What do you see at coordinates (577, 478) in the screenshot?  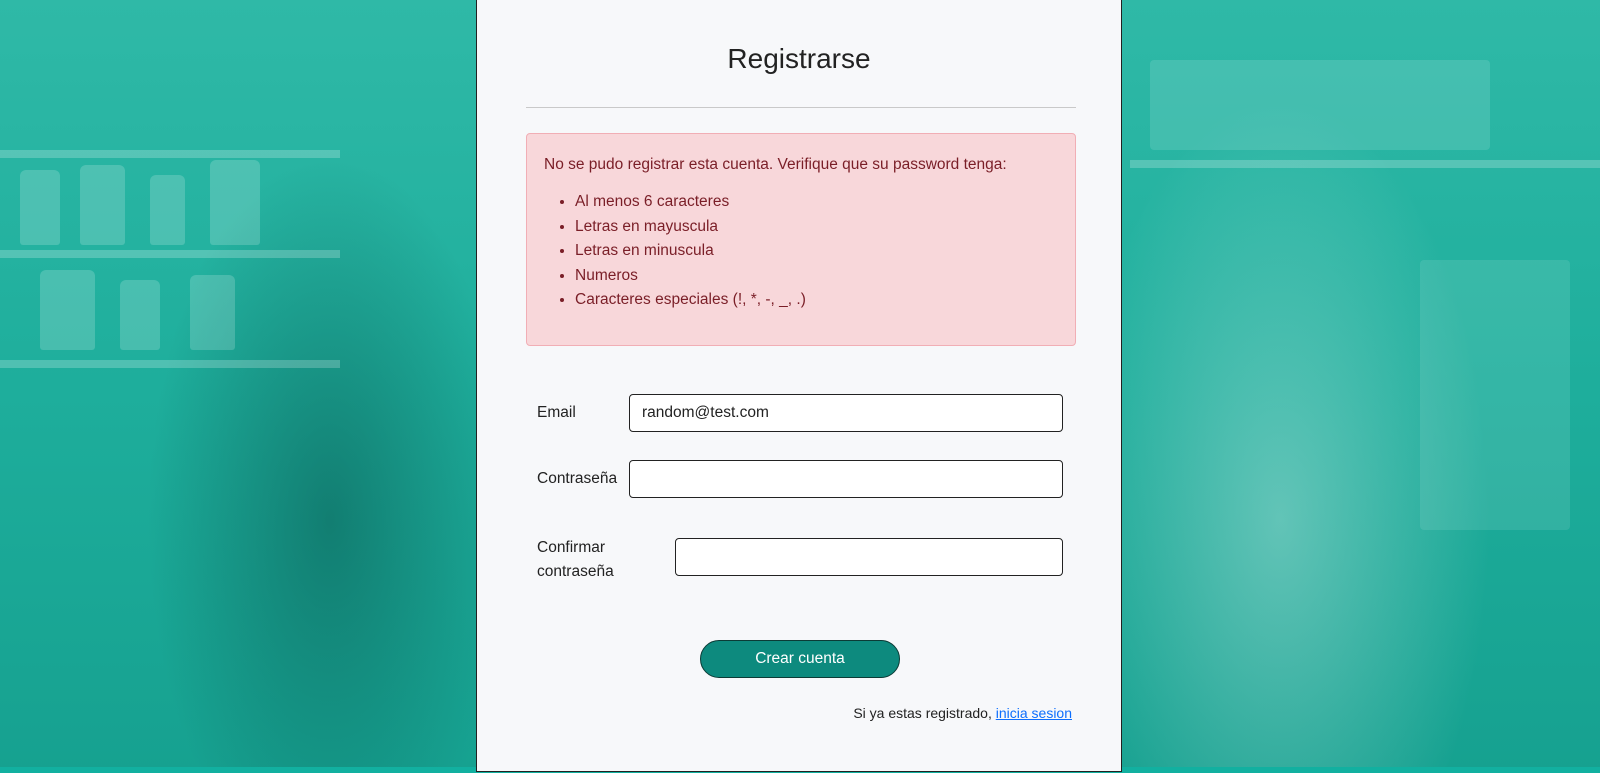 I see `password-label: Contraseña` at bounding box center [577, 478].